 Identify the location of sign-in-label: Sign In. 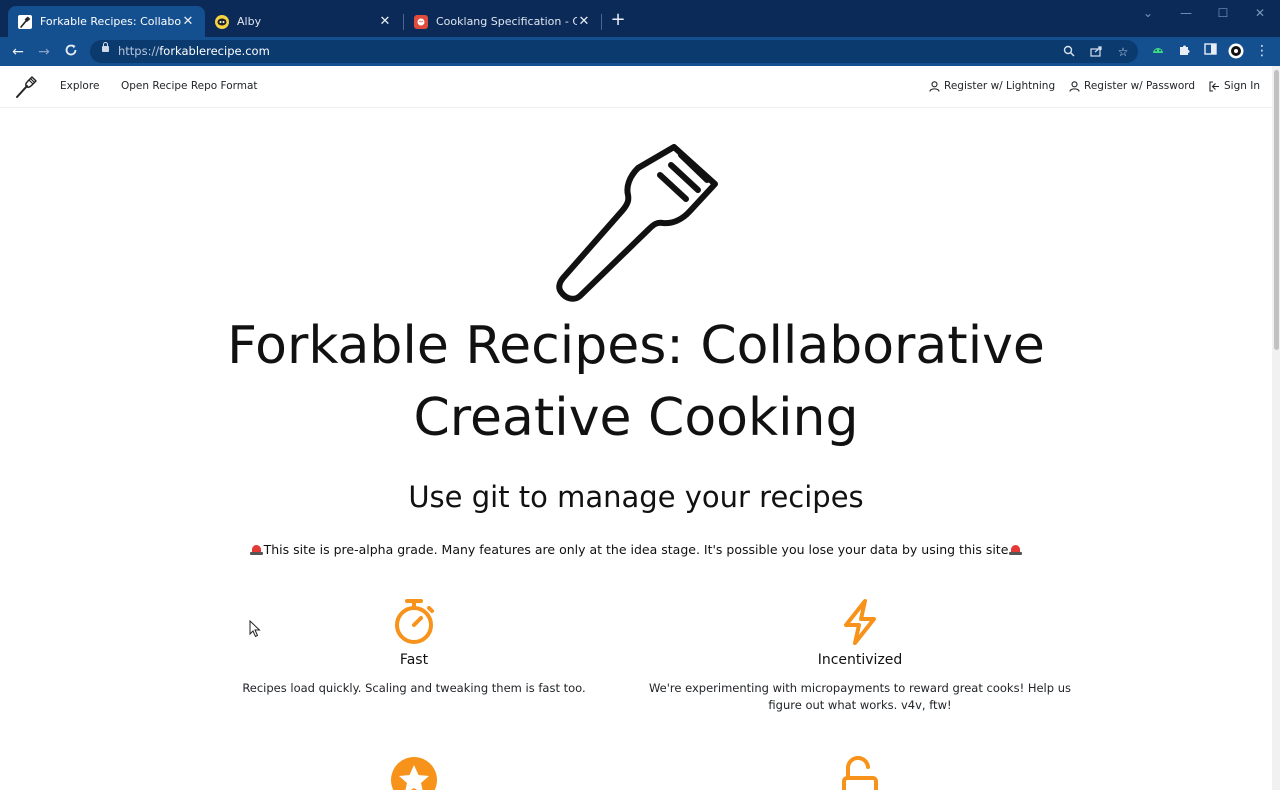
(1242, 86).